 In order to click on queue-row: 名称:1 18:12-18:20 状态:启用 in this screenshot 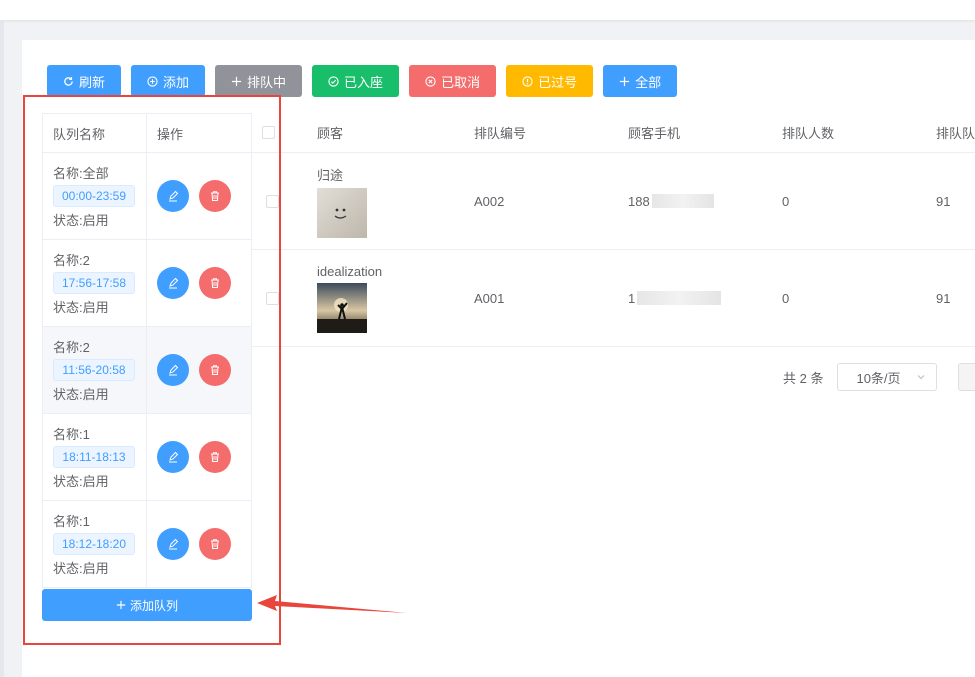, I will do `click(147, 544)`.